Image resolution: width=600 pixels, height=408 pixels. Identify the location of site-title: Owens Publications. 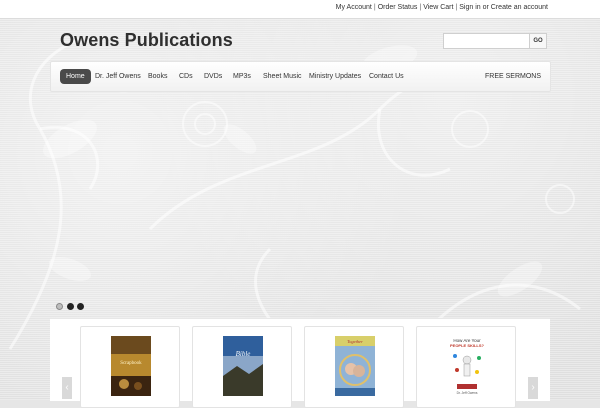
(146, 40).